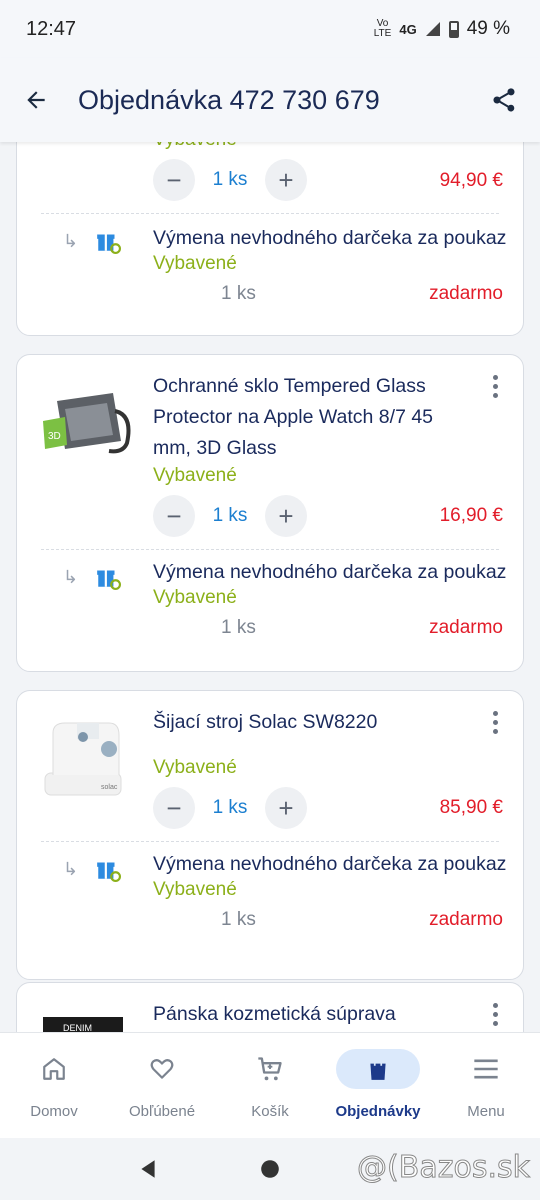  I want to click on share-button, so click(504, 100).